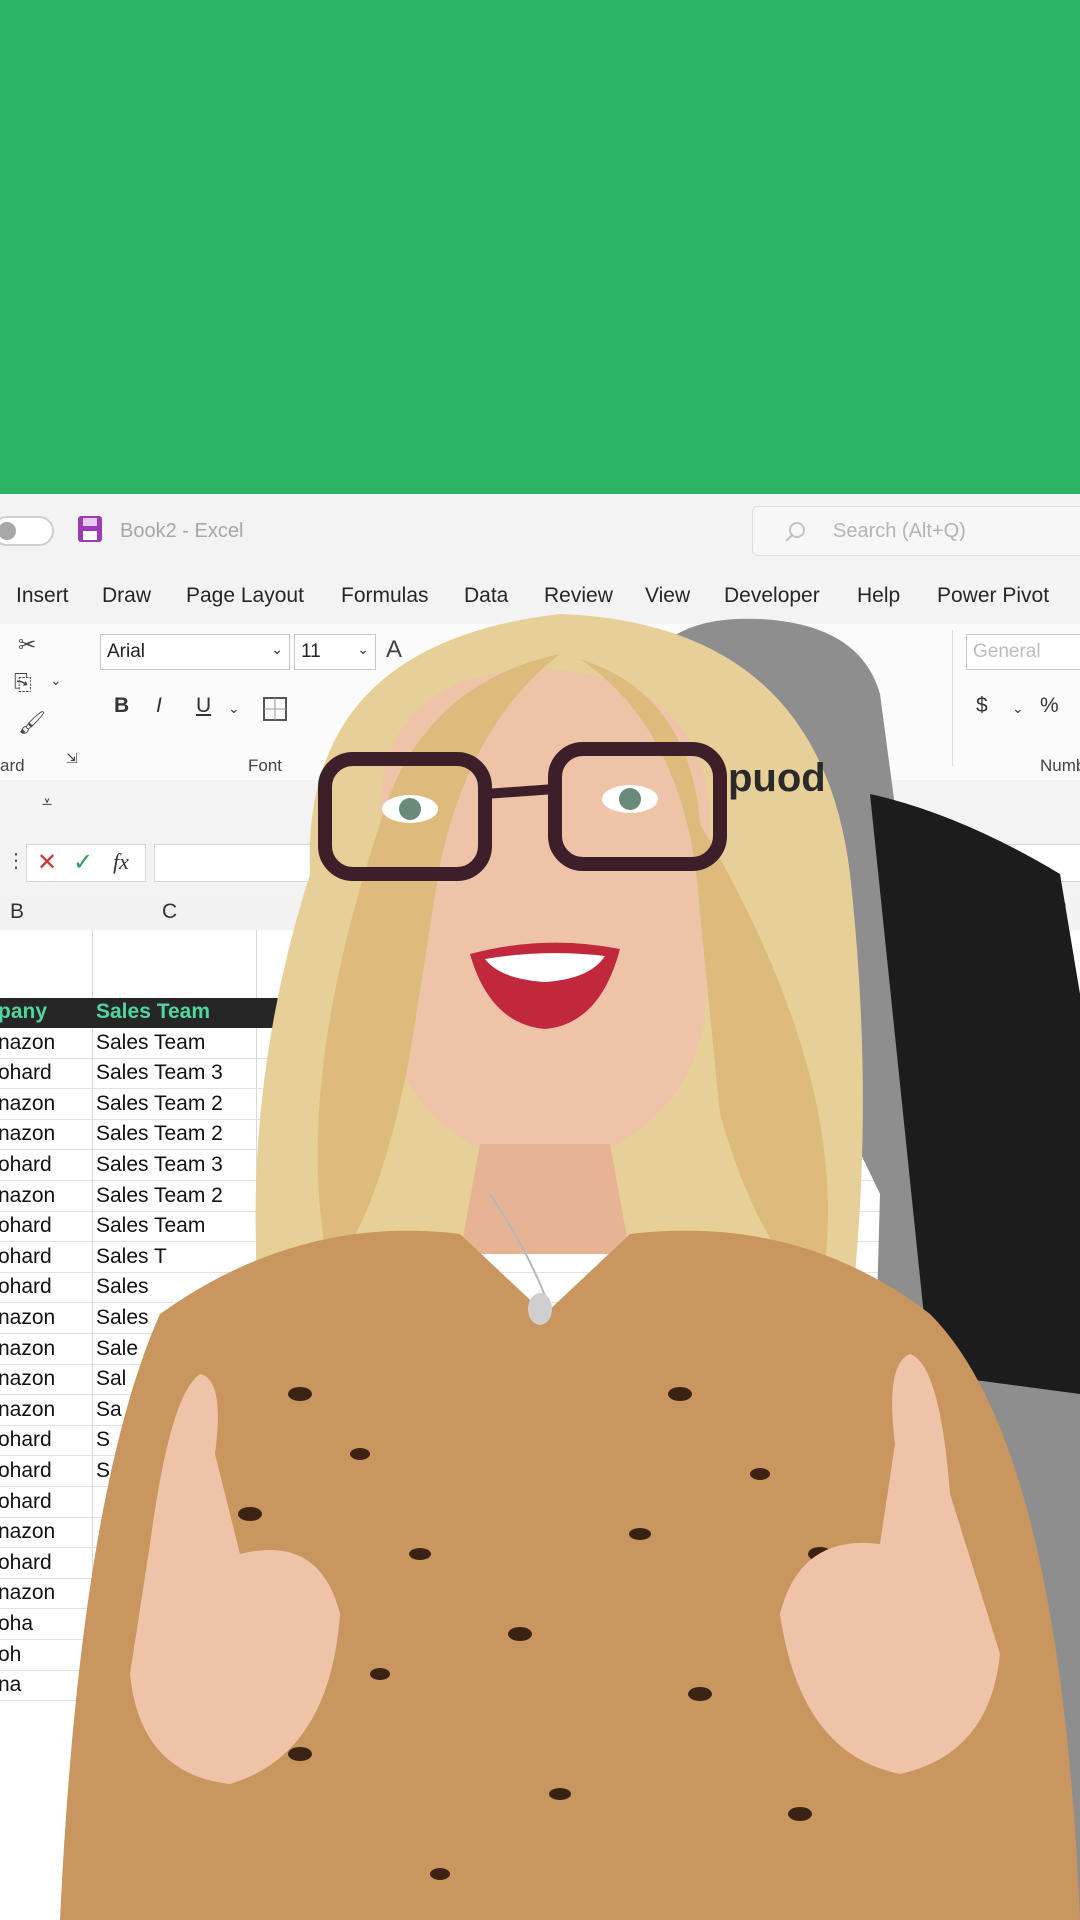 The height and width of the screenshot is (1920, 1080). What do you see at coordinates (770, 648) in the screenshot?
I see `wrap-text-button: Wrap Text` at bounding box center [770, 648].